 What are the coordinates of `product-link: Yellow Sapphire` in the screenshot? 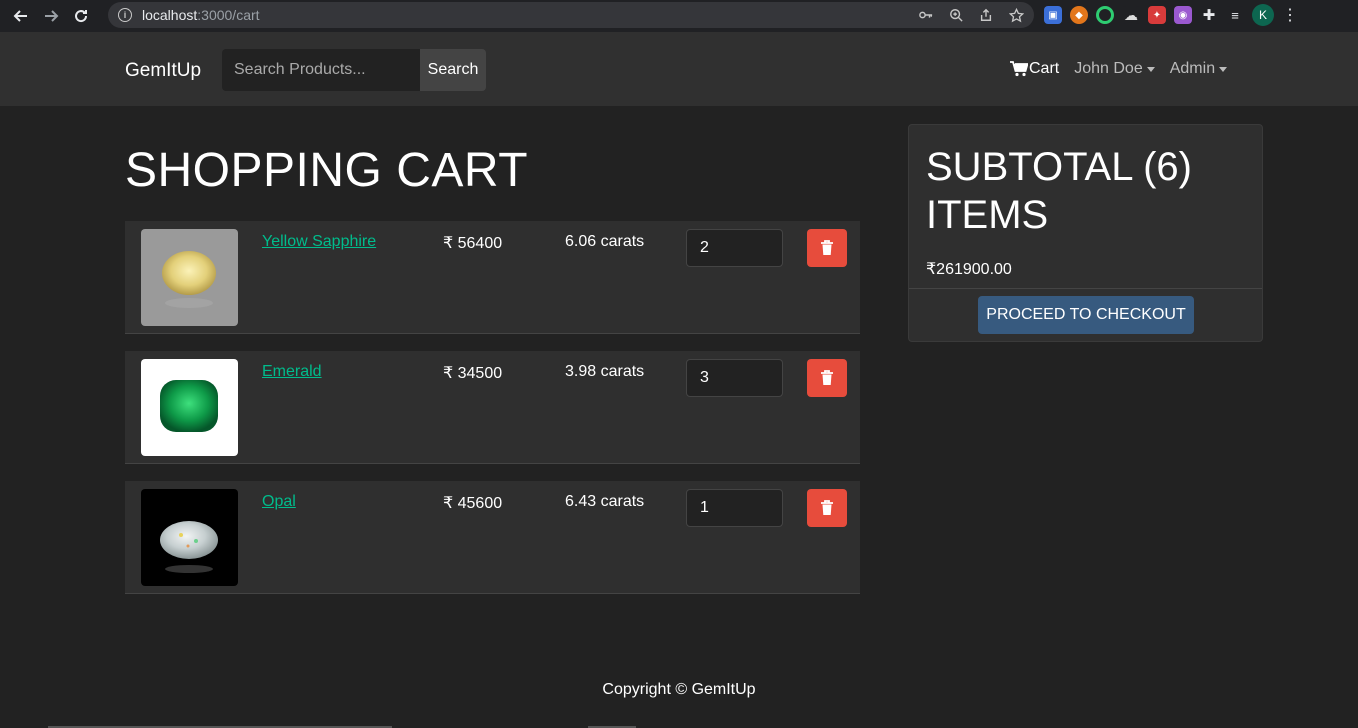 It's located at (319, 242).